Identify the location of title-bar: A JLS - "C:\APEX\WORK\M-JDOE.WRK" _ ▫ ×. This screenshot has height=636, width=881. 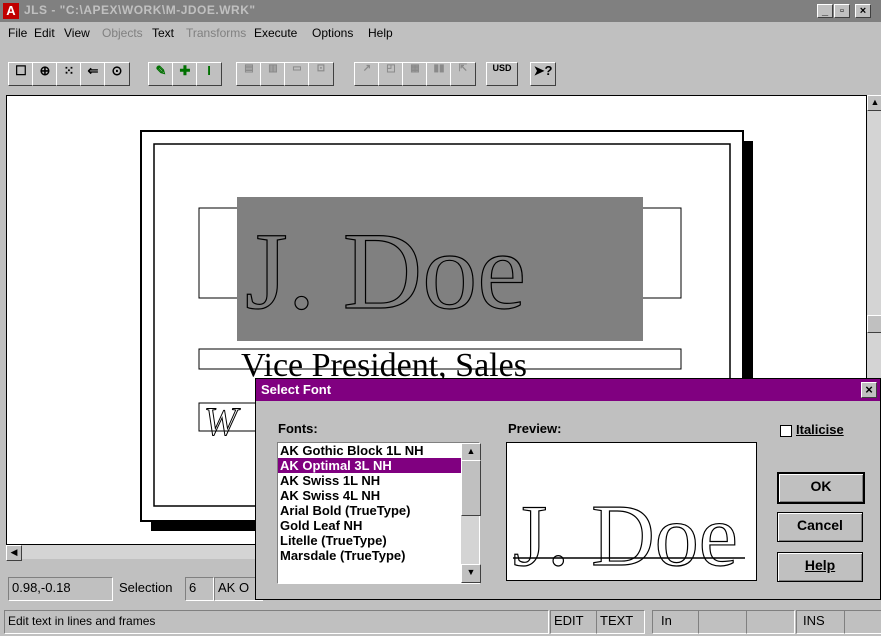
(440, 11).